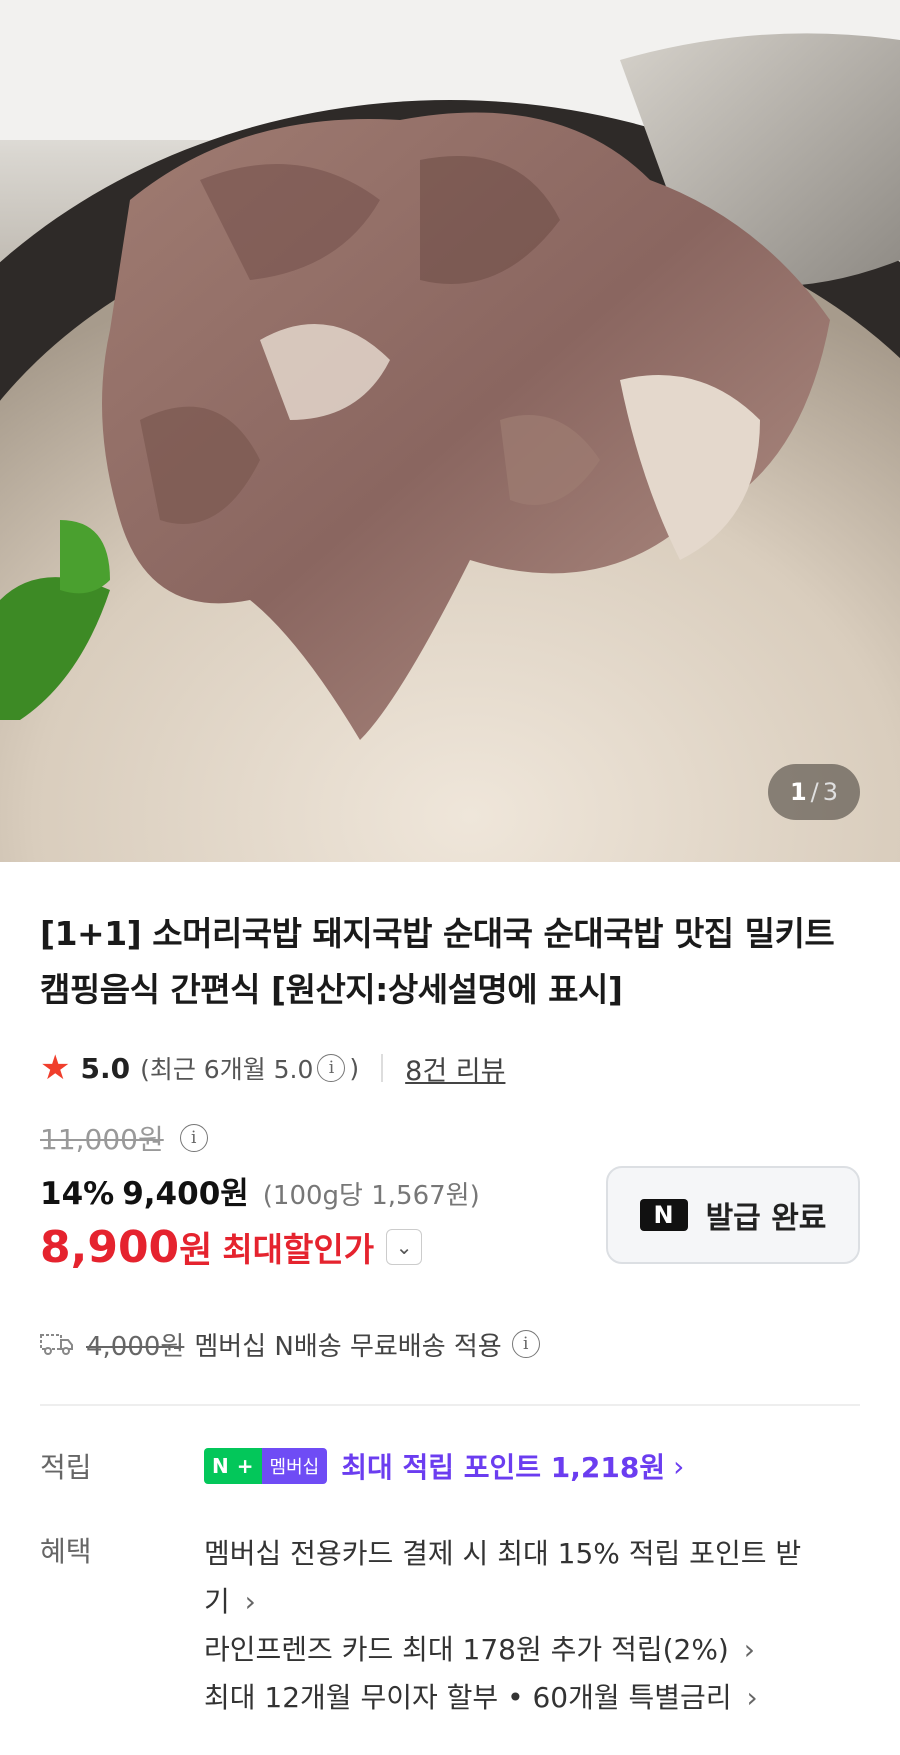  What do you see at coordinates (105, 1068) in the screenshot?
I see `rating-score: 5.0` at bounding box center [105, 1068].